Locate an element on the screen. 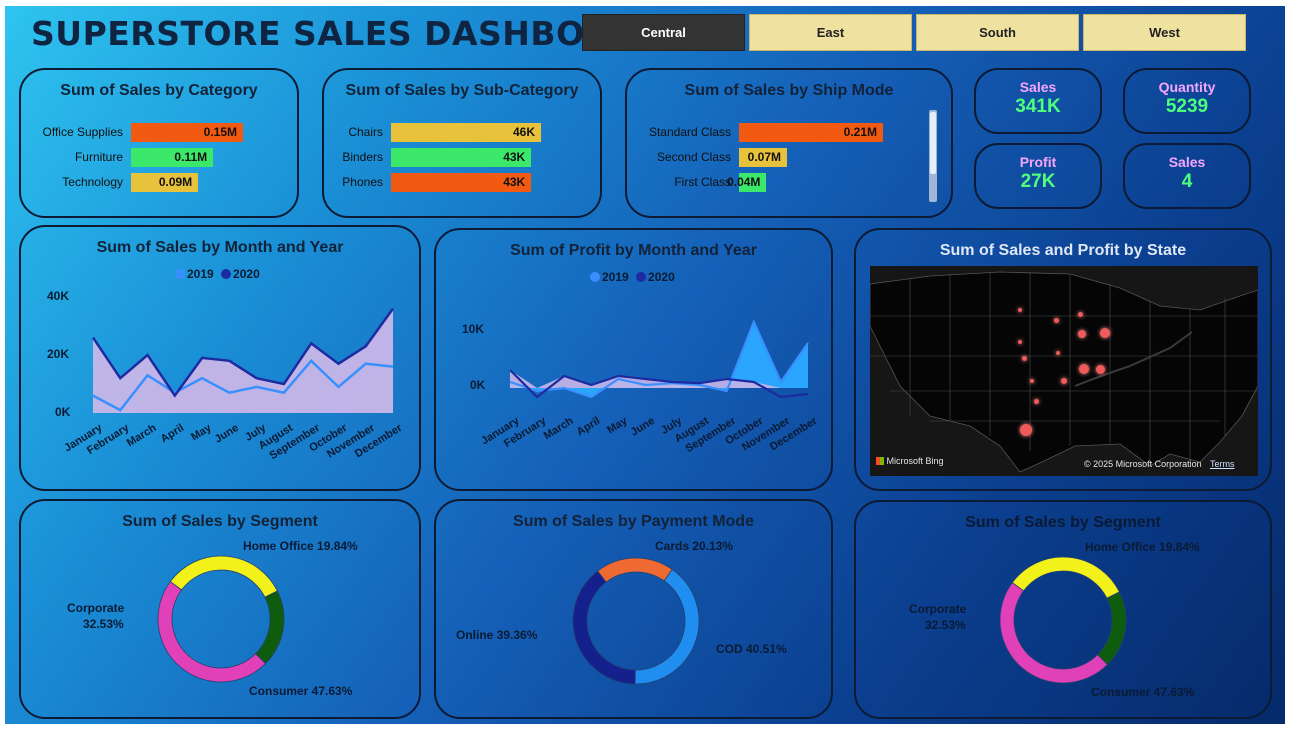  kpi-quantity-label: Quantity is located at coordinates (1187, 87).